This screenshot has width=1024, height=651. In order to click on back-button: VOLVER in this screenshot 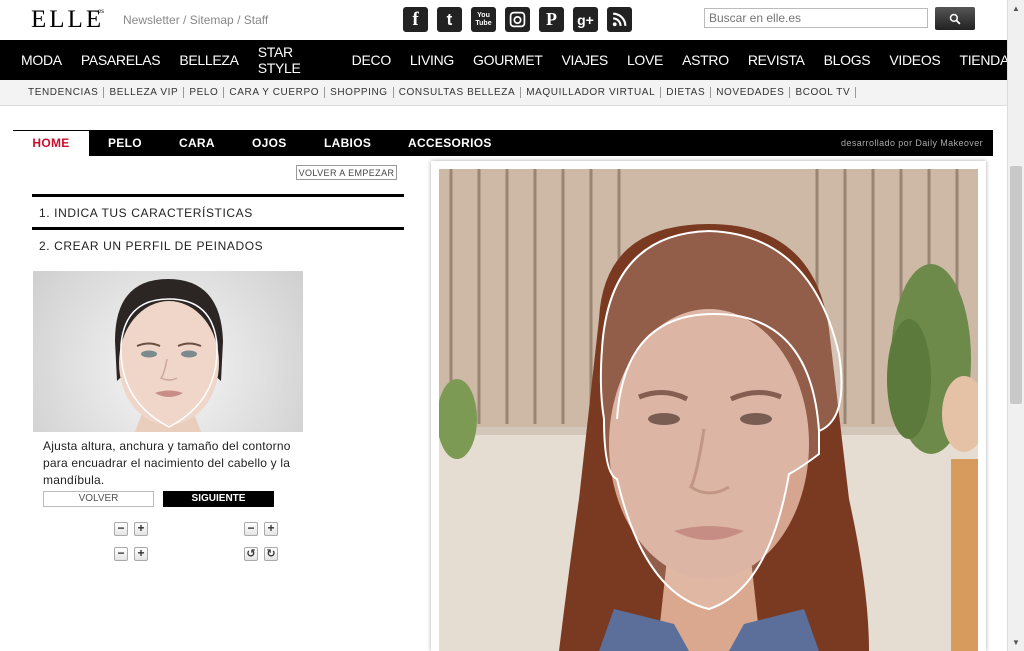, I will do `click(98, 499)`.